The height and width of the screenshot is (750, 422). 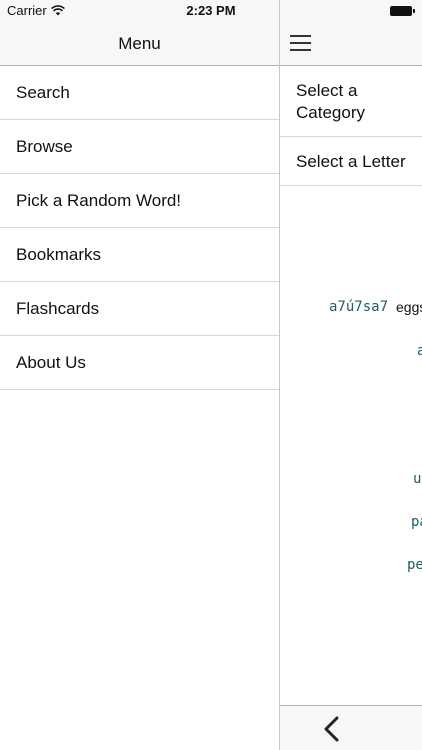 I want to click on word-english: eggs, so click(x=409, y=307).